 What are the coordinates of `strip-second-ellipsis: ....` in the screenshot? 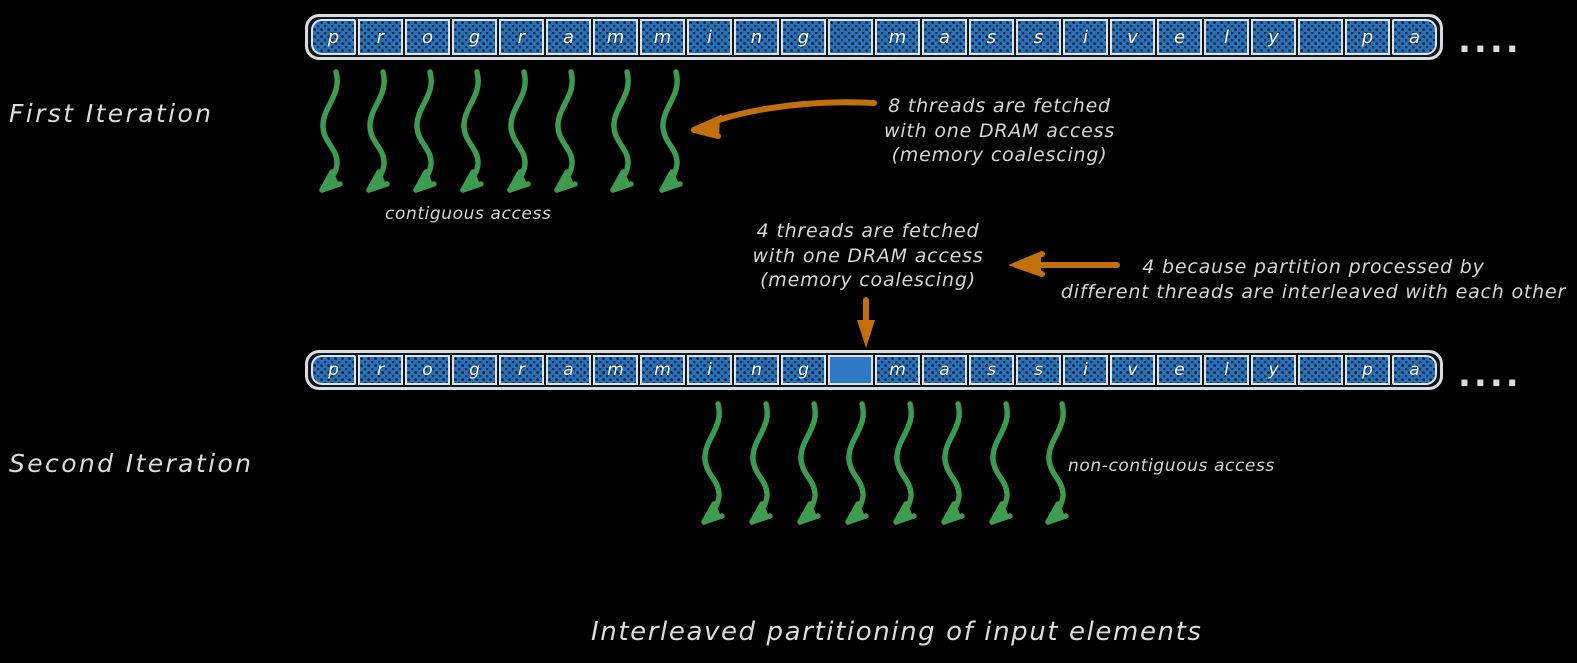 It's located at (1490, 375).